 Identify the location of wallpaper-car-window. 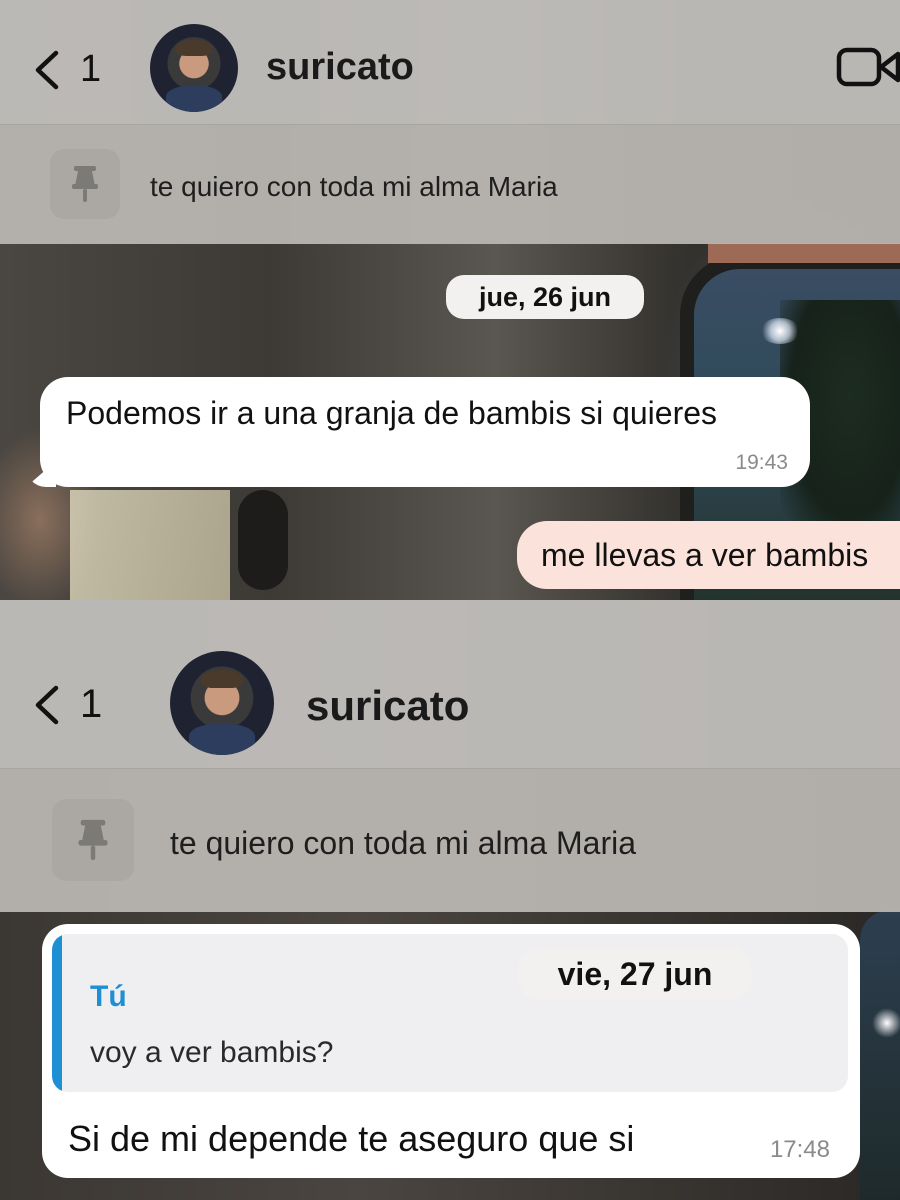
(880, 1055).